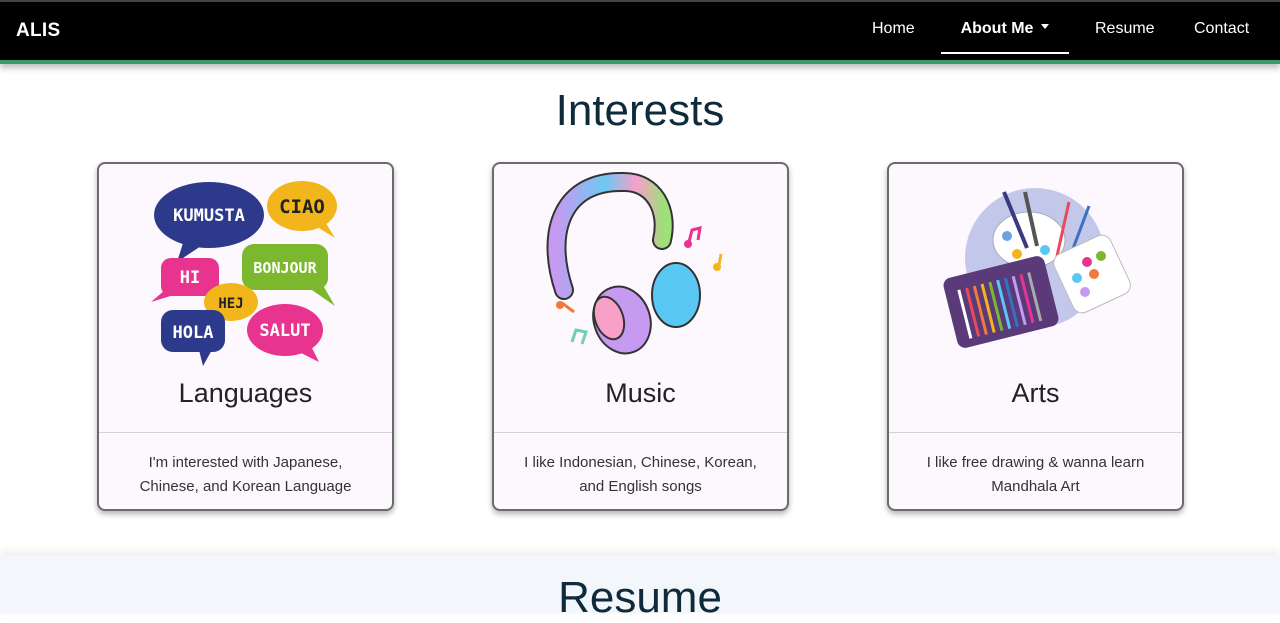 This screenshot has height=623, width=1280. I want to click on navbar: ALIS Home About Me Resume Contact, so click(640, 32).